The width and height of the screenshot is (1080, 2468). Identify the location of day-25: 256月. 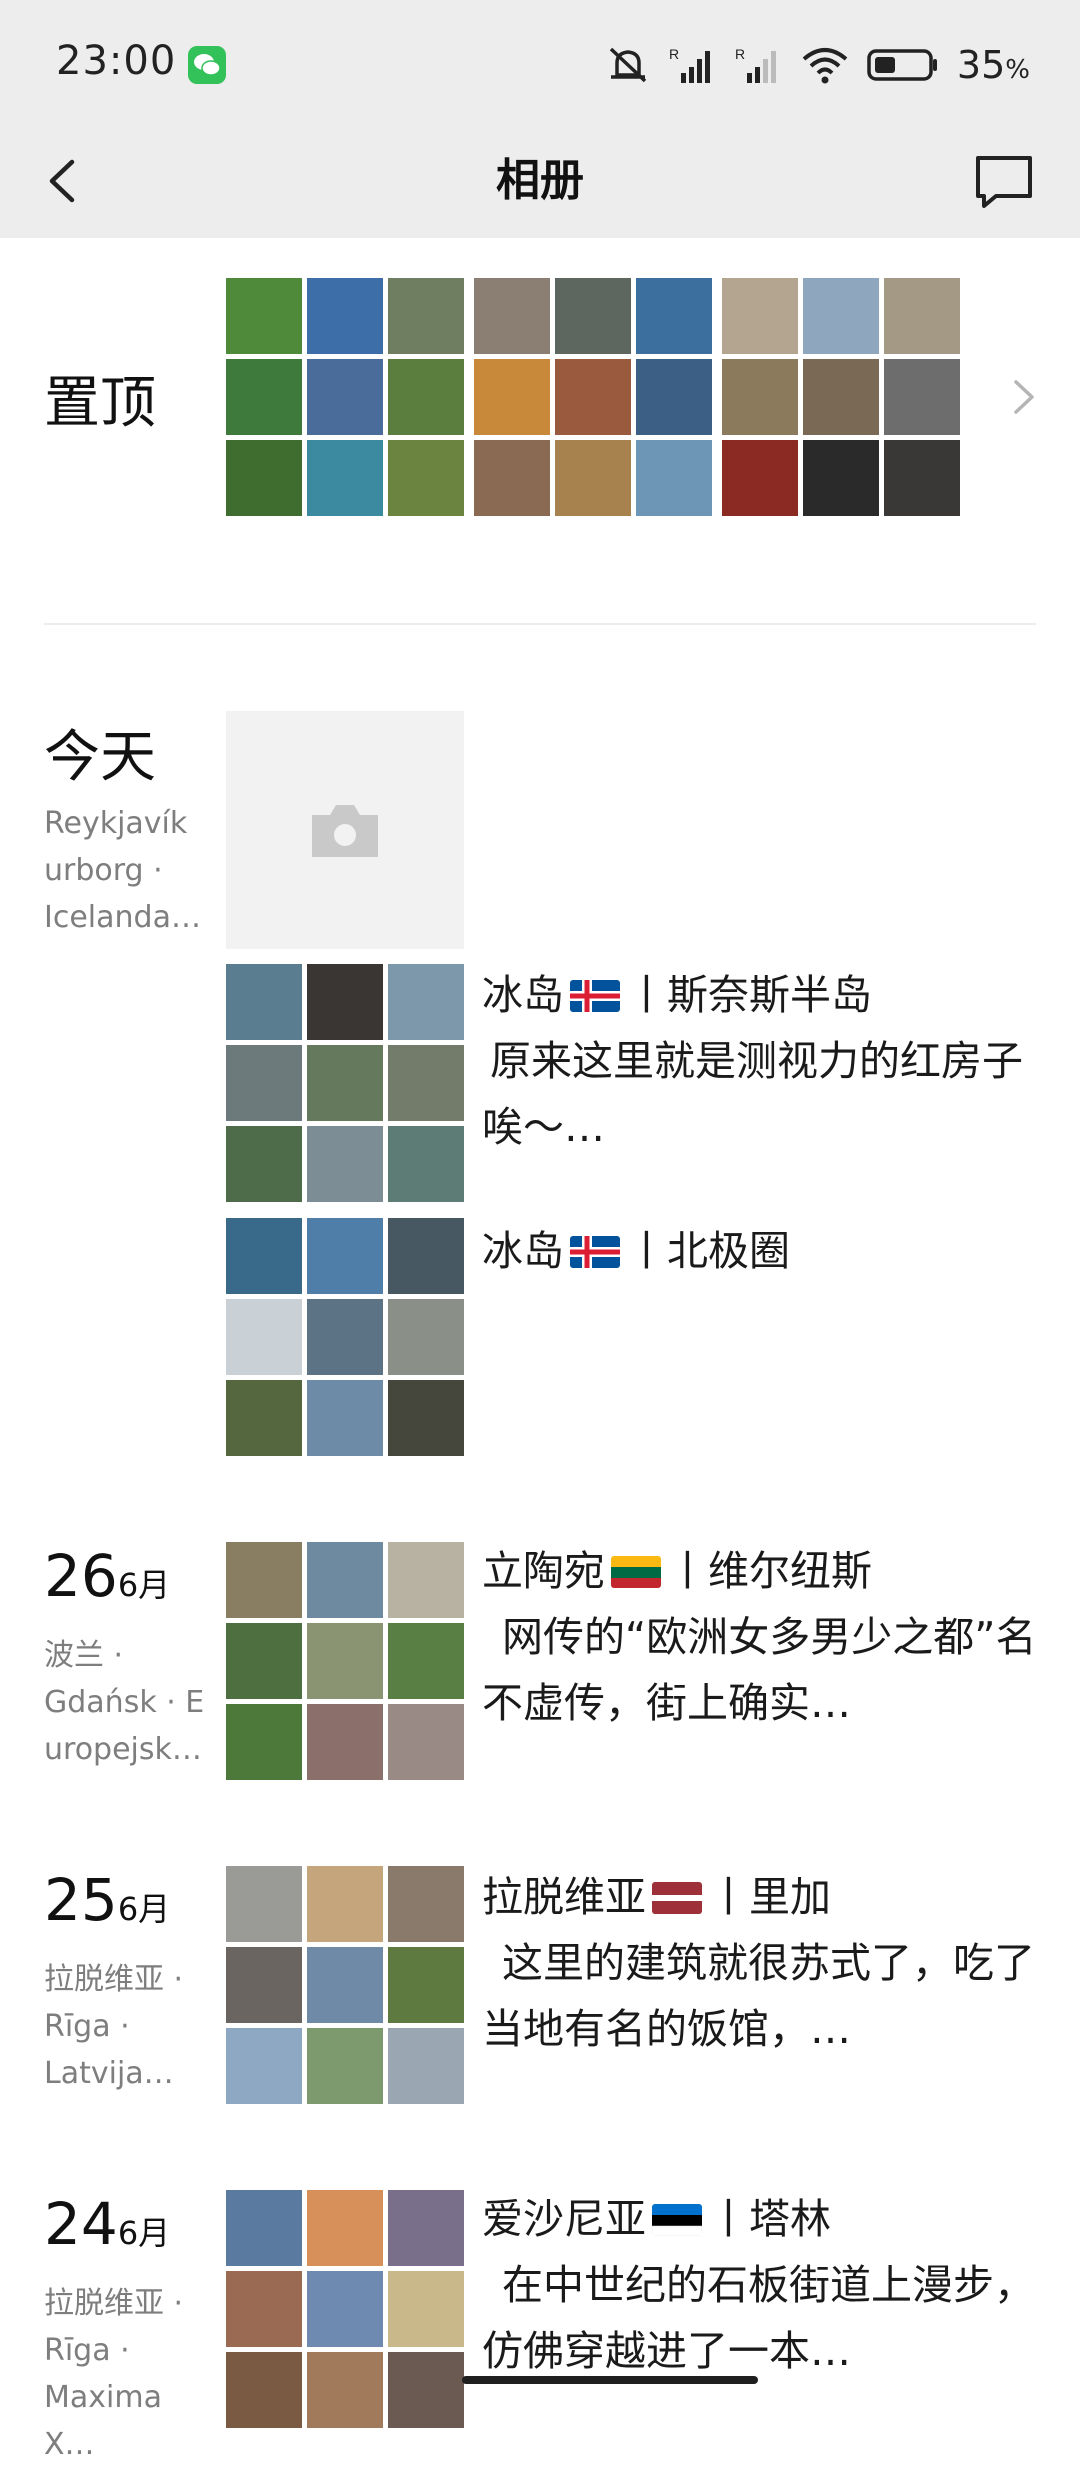
(107, 1900).